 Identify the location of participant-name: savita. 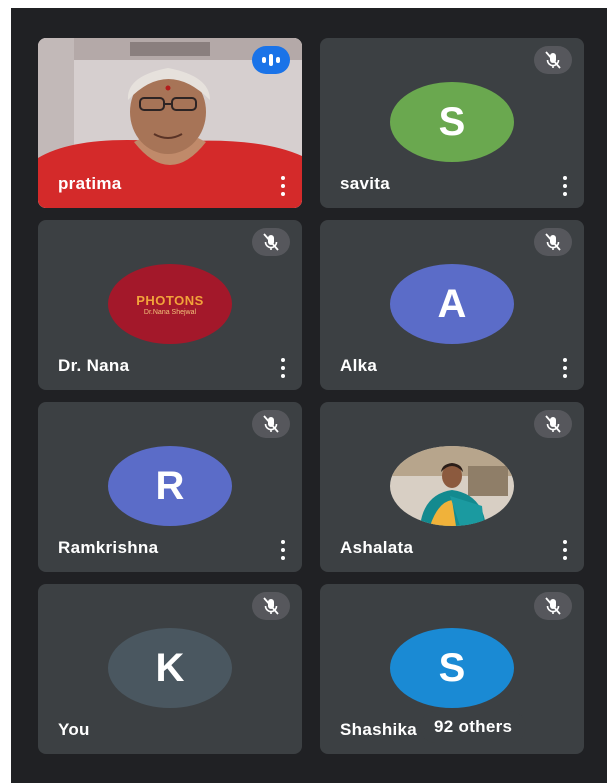
(365, 183).